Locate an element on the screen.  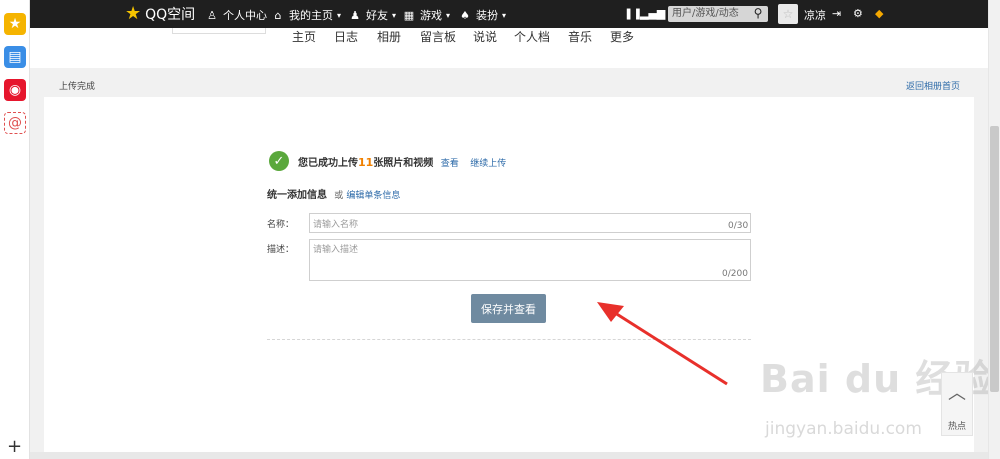
back-to-top-widget: ︿ 热点 is located at coordinates (957, 404).